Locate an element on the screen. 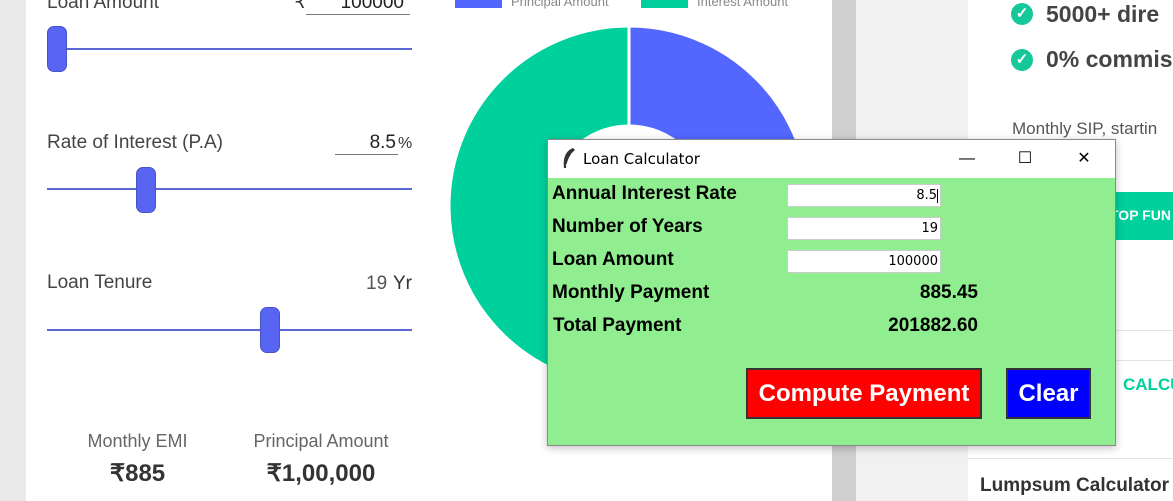 This screenshot has width=1173, height=501. loan-amount-slider-thumb is located at coordinates (57, 49).